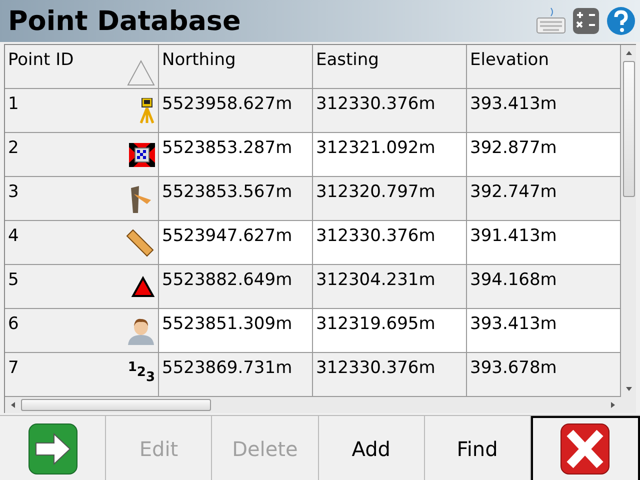 The width and height of the screenshot is (640, 480). What do you see at coordinates (544, 67) in the screenshot?
I see `column-header: Elevation` at bounding box center [544, 67].